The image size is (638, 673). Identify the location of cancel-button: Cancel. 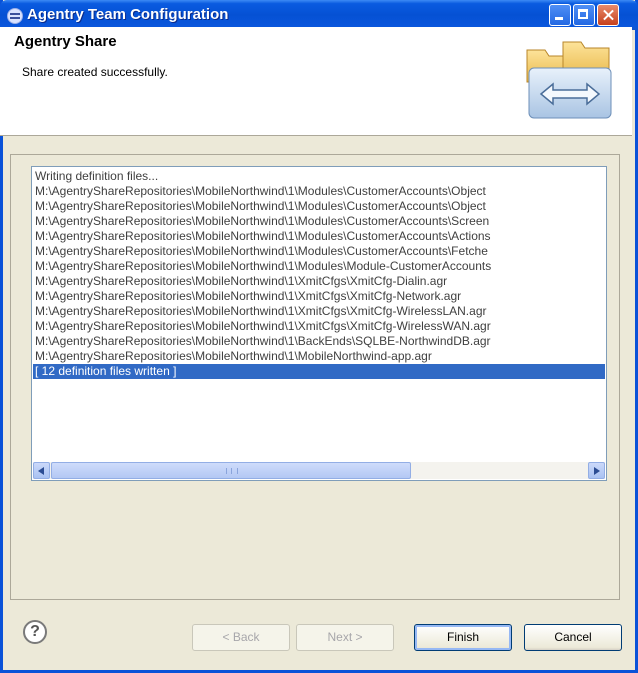
(573, 637).